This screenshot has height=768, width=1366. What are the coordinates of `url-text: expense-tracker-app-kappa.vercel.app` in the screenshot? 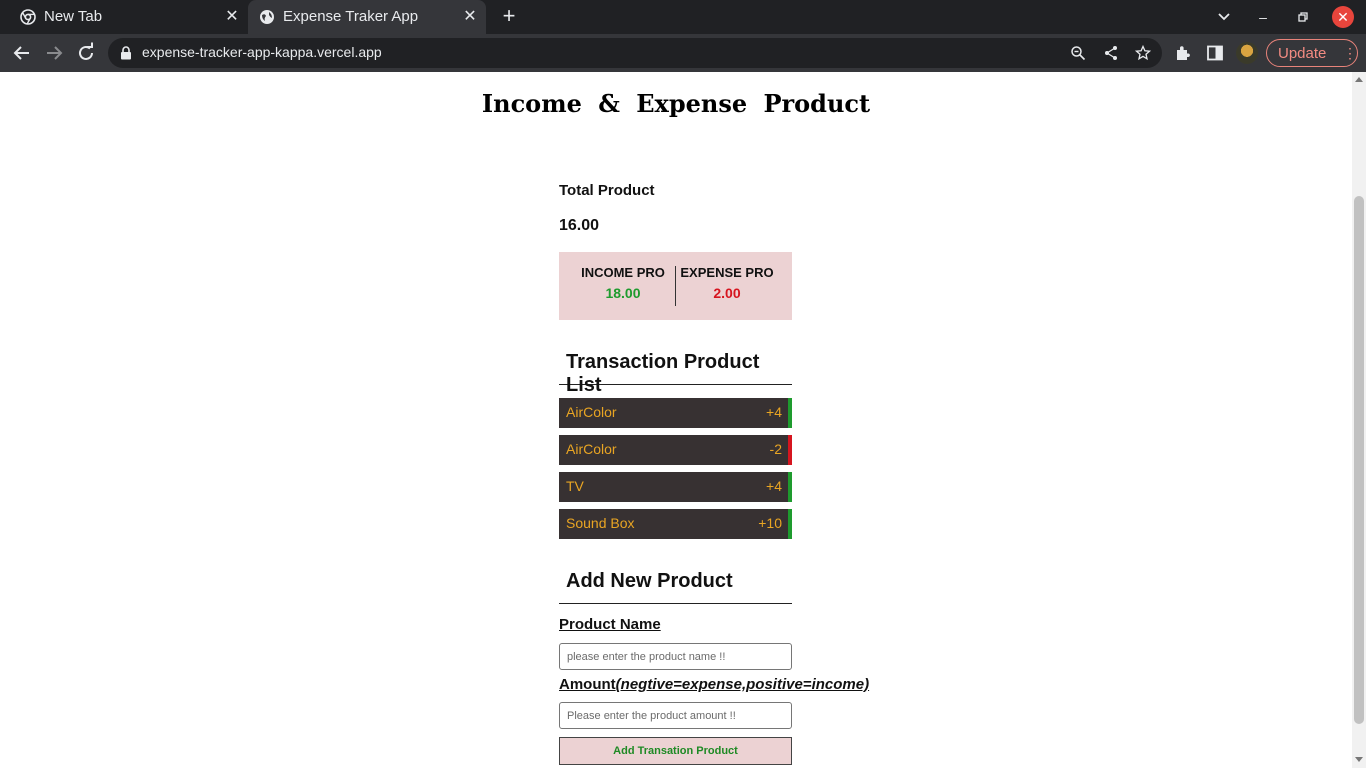 It's located at (262, 52).